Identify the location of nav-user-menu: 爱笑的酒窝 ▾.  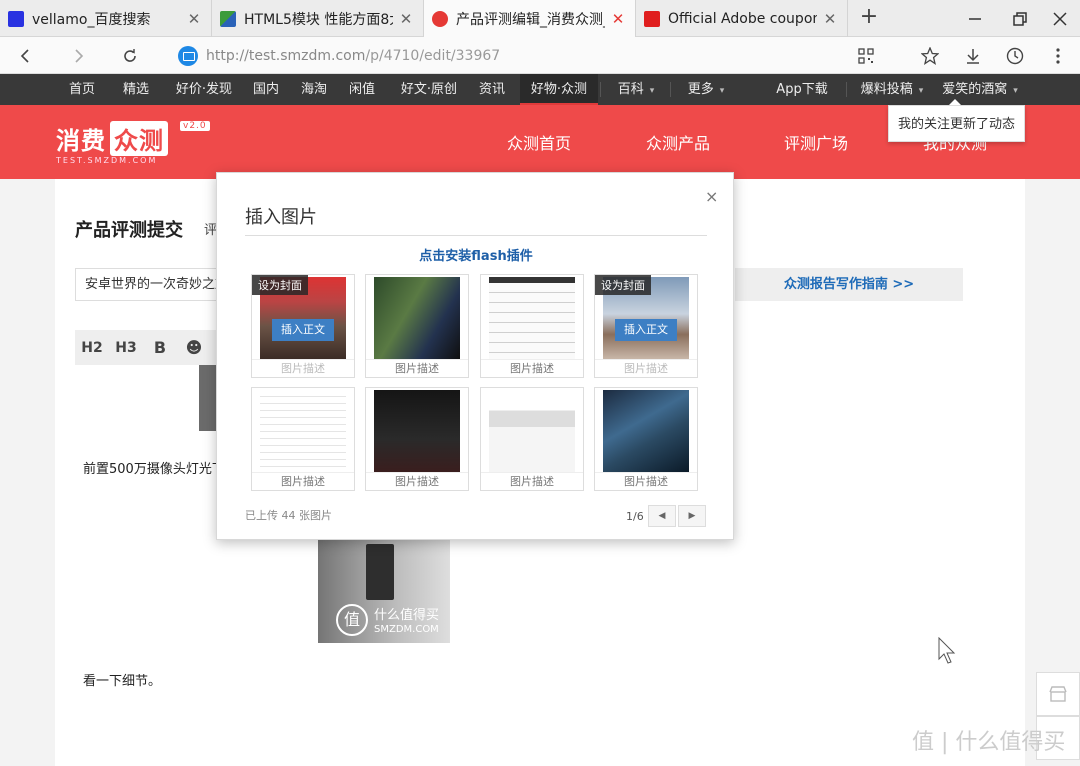
(980, 89).